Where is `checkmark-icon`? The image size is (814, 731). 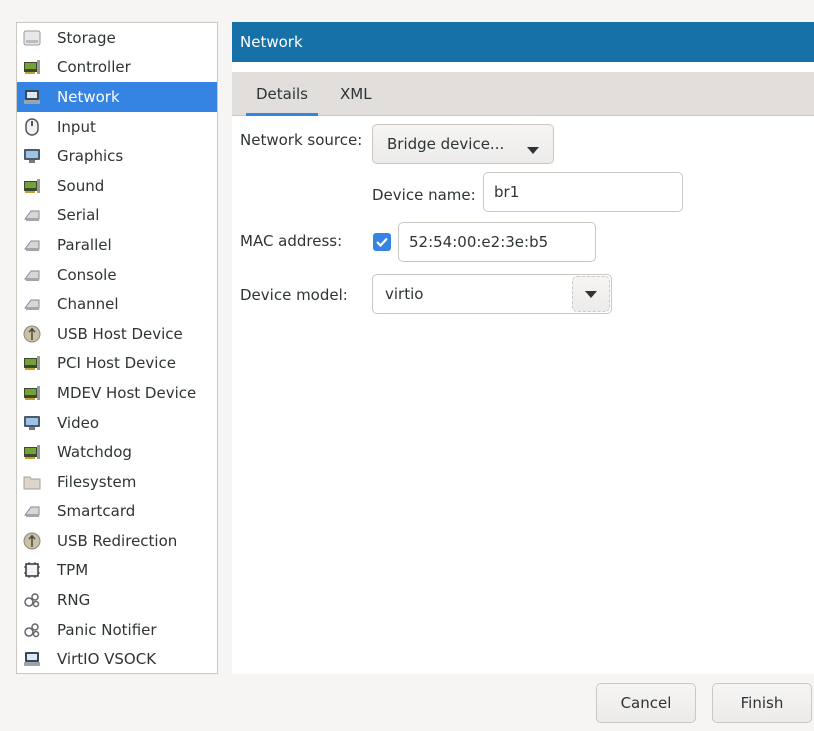 checkmark-icon is located at coordinates (382, 242).